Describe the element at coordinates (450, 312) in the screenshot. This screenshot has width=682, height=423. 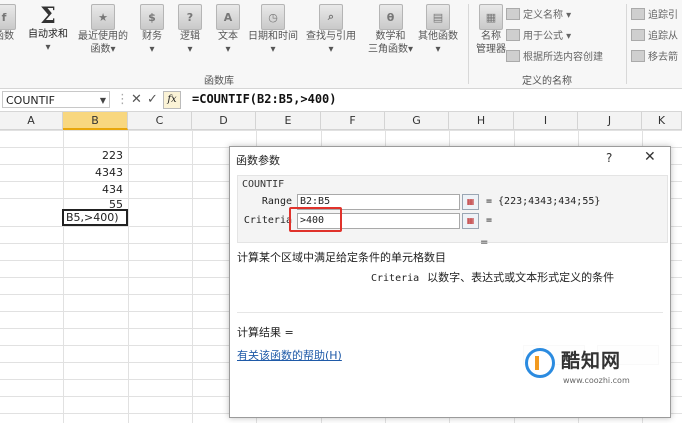
I see `divider` at that location.